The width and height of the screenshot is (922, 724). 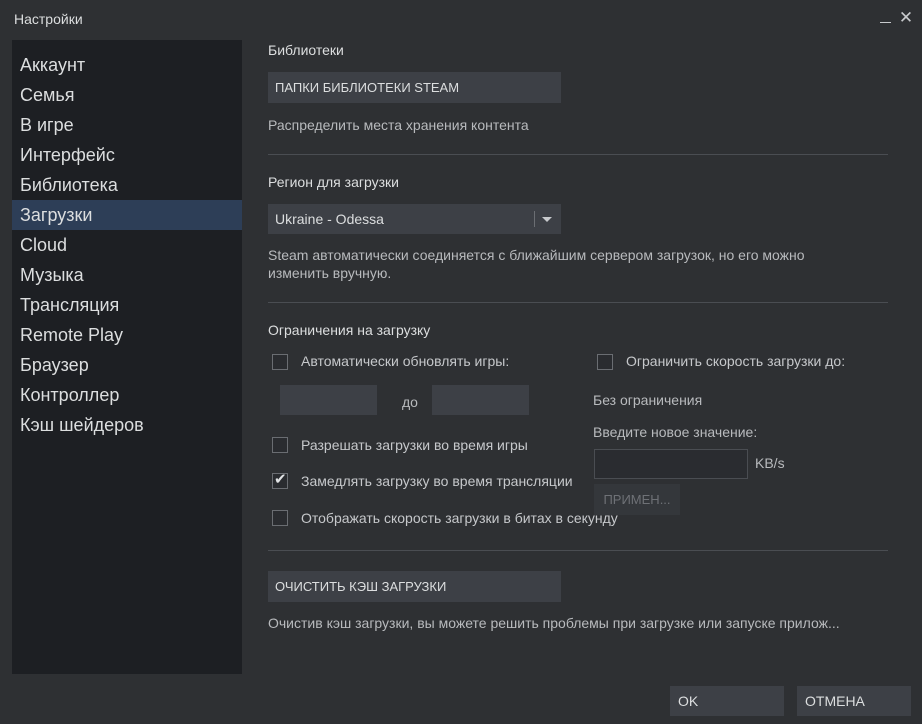 I want to click on window-title: Настройки, so click(x=48, y=19).